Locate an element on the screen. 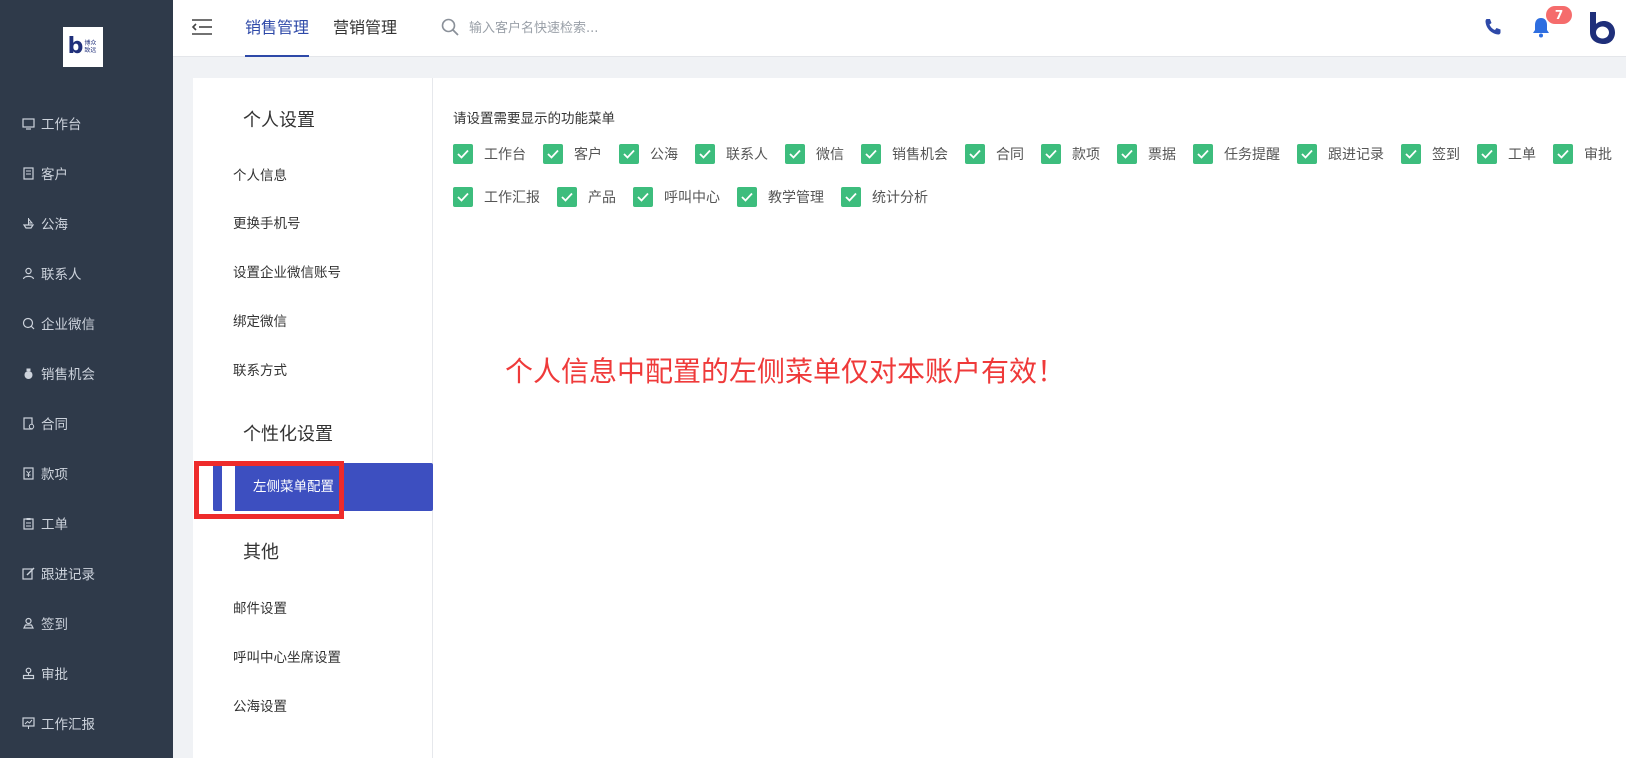 The height and width of the screenshot is (758, 1626). menu-option-checkbox: 销售机会 is located at coordinates (904, 154).